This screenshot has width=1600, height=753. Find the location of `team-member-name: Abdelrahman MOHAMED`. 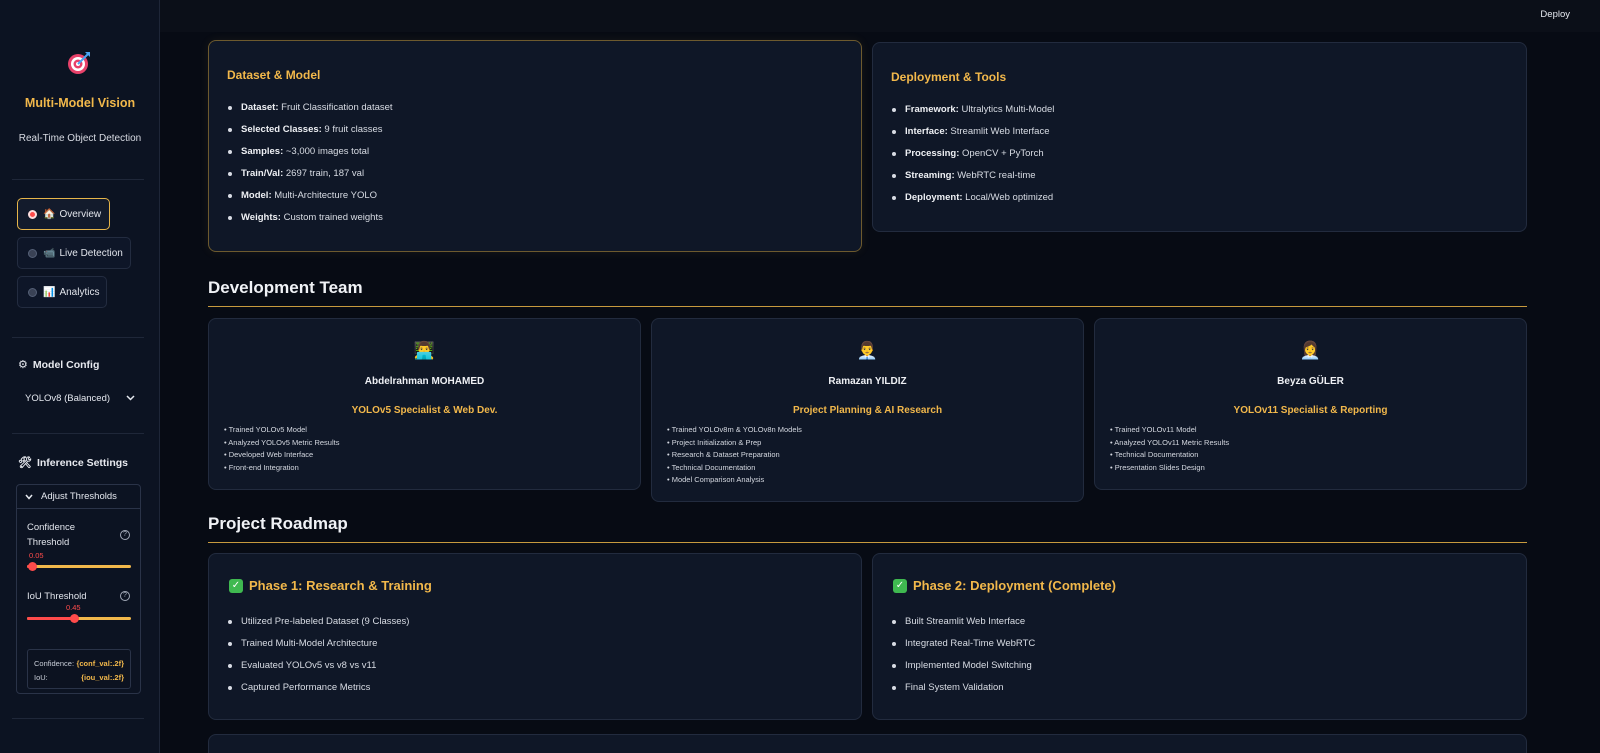

team-member-name: Abdelrahman MOHAMED is located at coordinates (424, 381).